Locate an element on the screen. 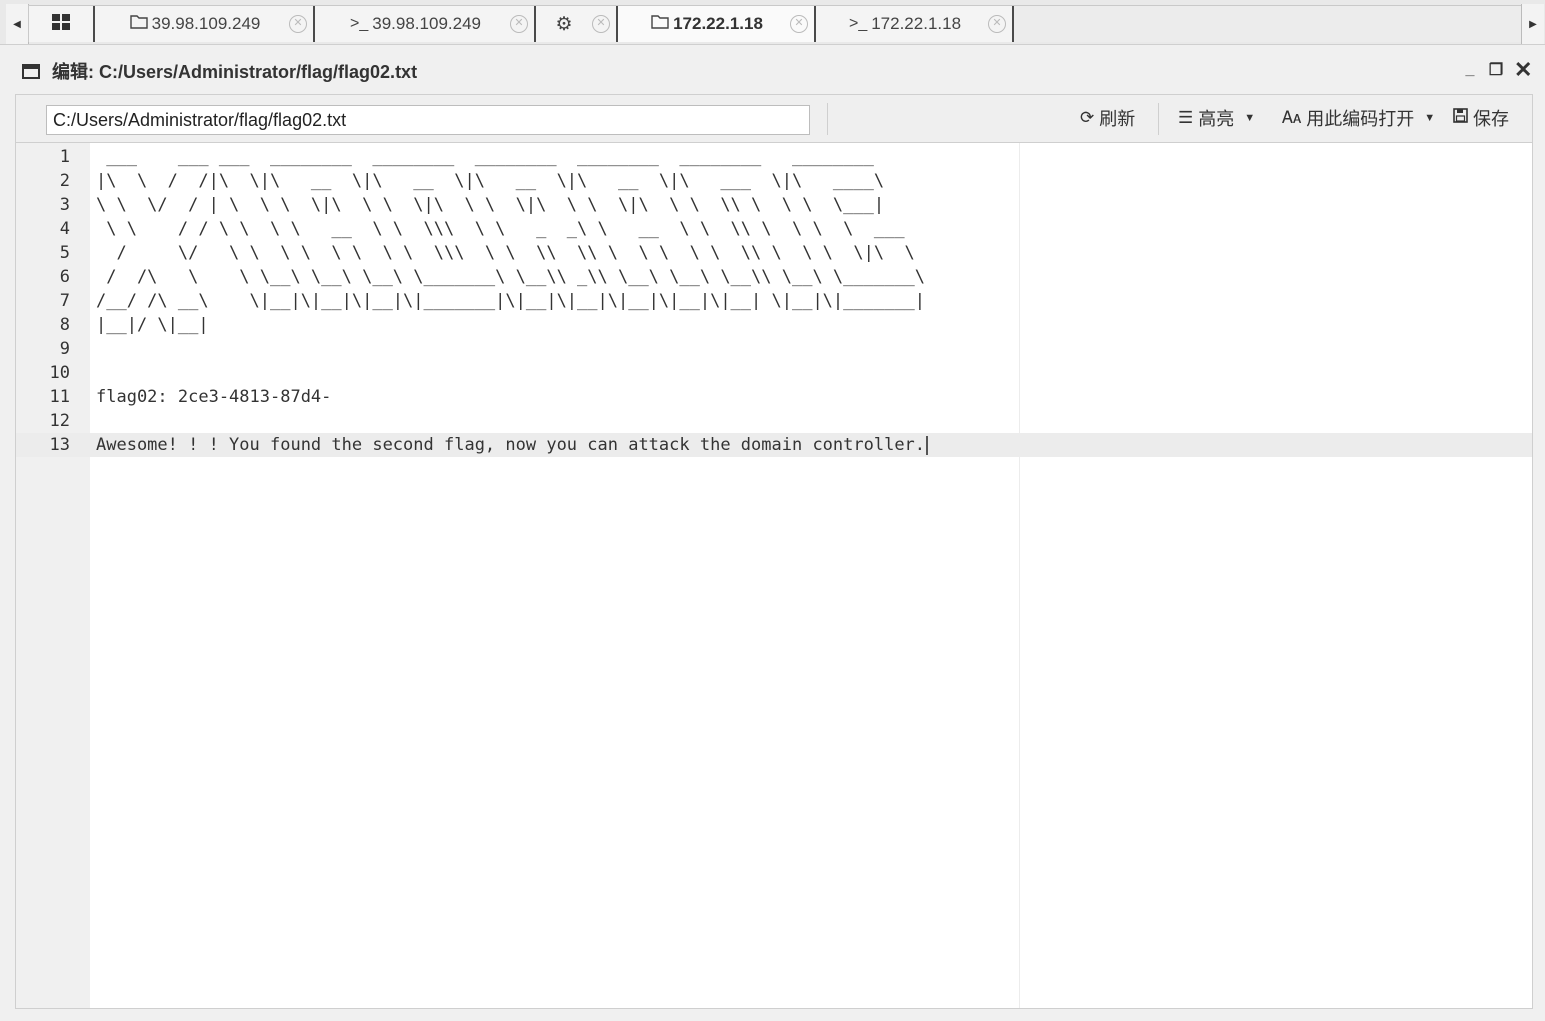  highlight-dropdown: ☰ 高亮 ▼ is located at coordinates (1216, 118).